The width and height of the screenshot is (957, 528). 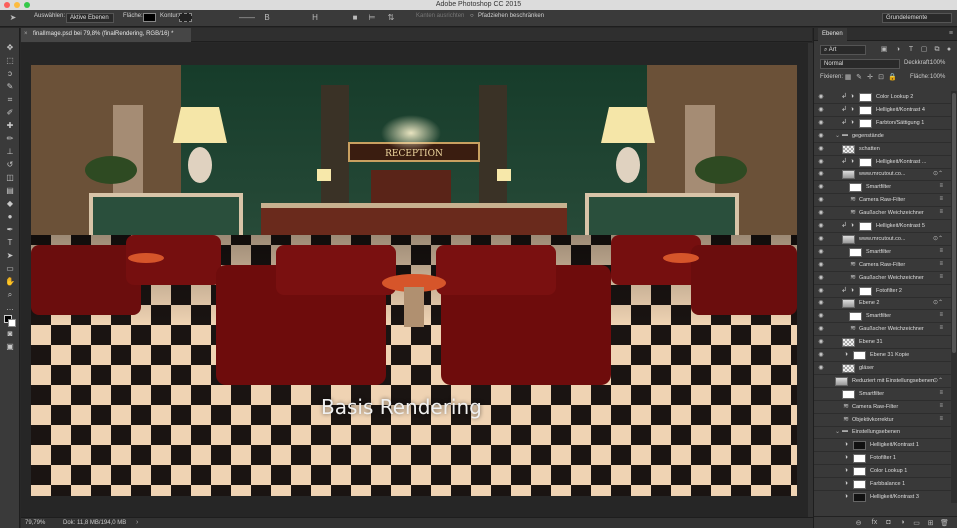 What do you see at coordinates (882, 407) in the screenshot?
I see `layer-row: ≋ Camera Raw-Filter ≡` at bounding box center [882, 407].